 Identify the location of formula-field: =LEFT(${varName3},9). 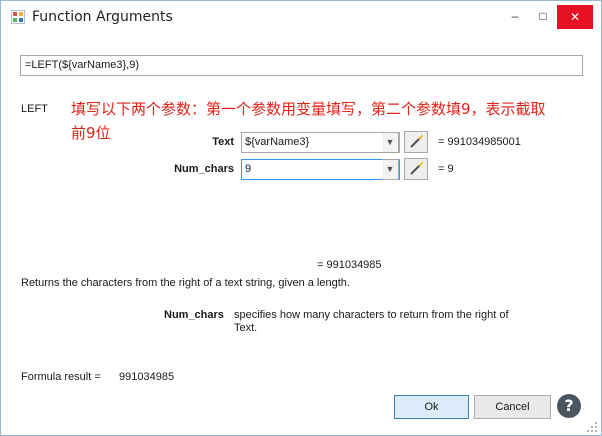
(301, 65).